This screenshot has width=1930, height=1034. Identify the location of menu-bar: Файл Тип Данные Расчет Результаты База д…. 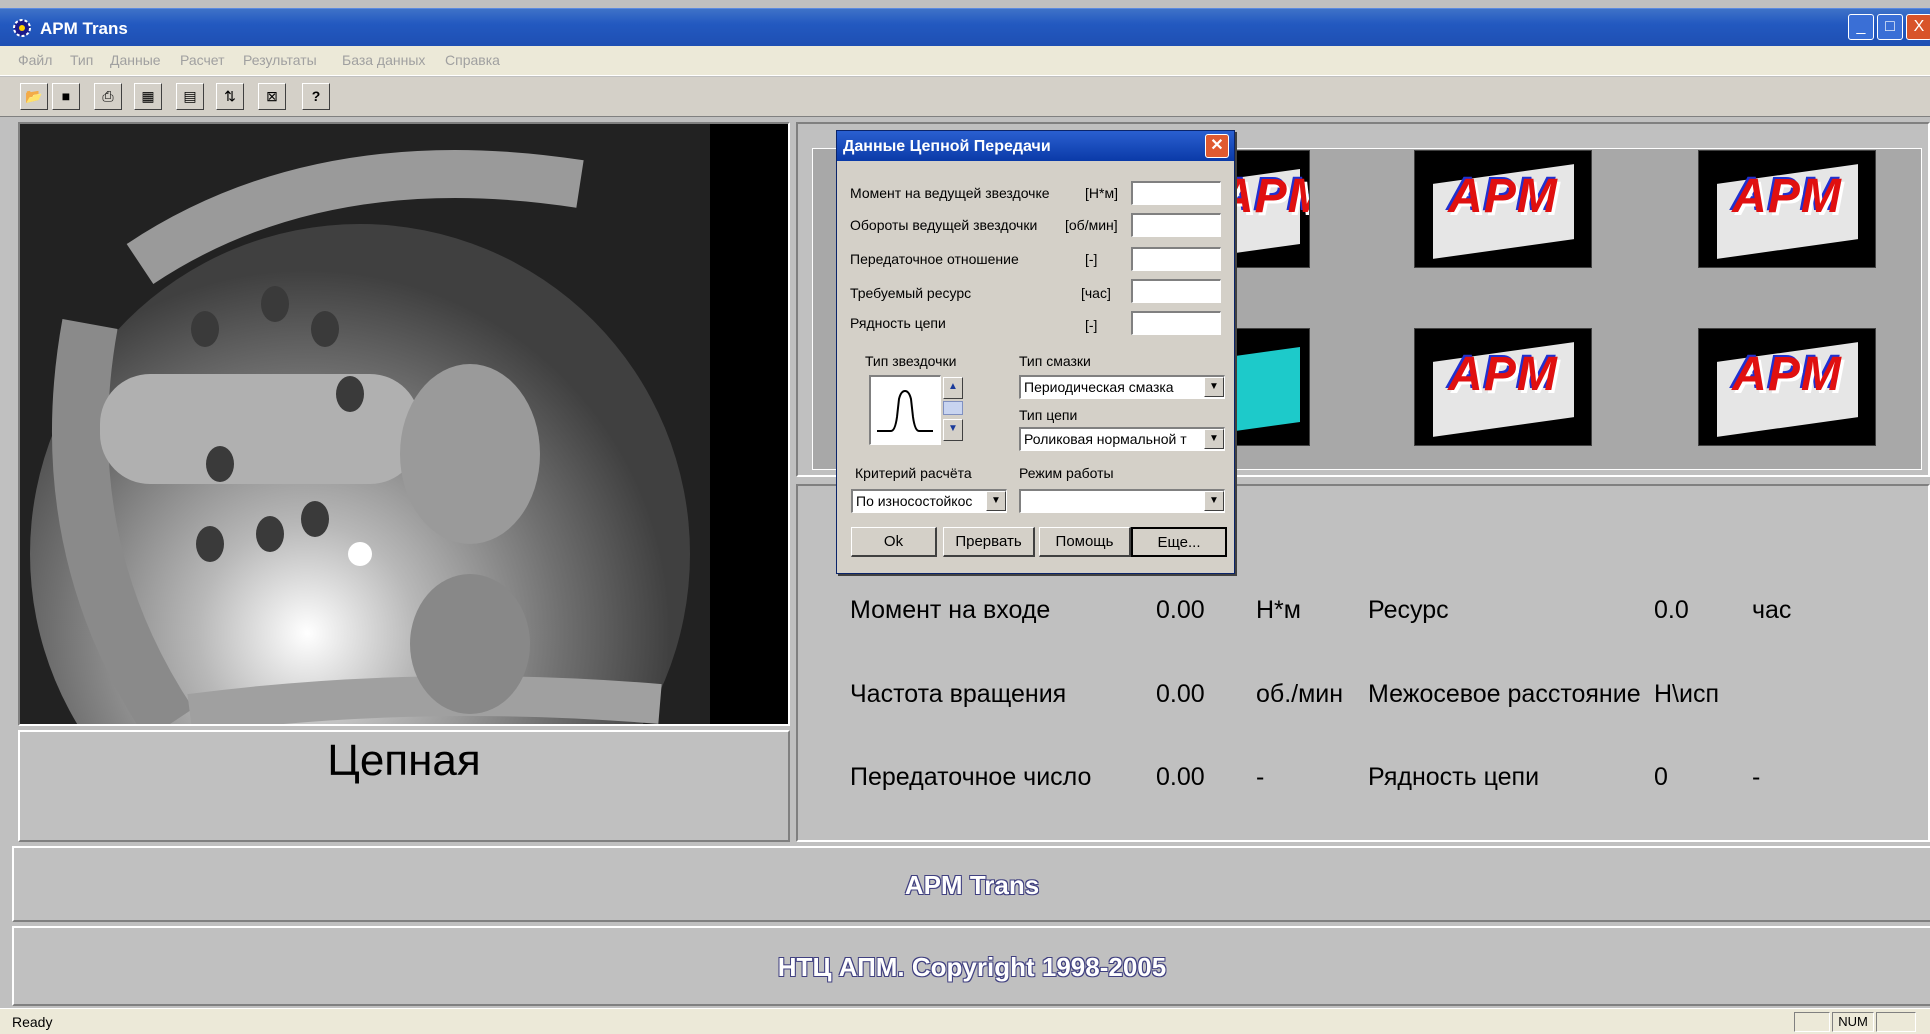
(965, 61).